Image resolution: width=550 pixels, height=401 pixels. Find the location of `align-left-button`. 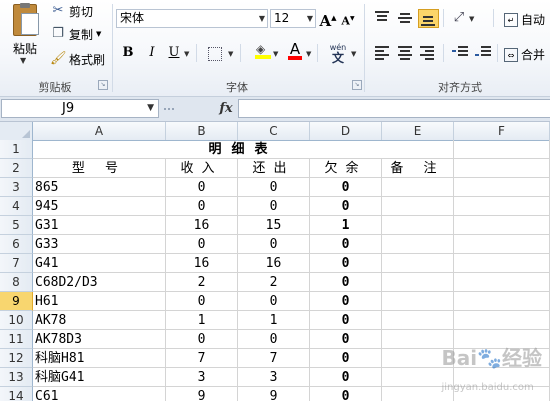

align-left-button is located at coordinates (382, 52).